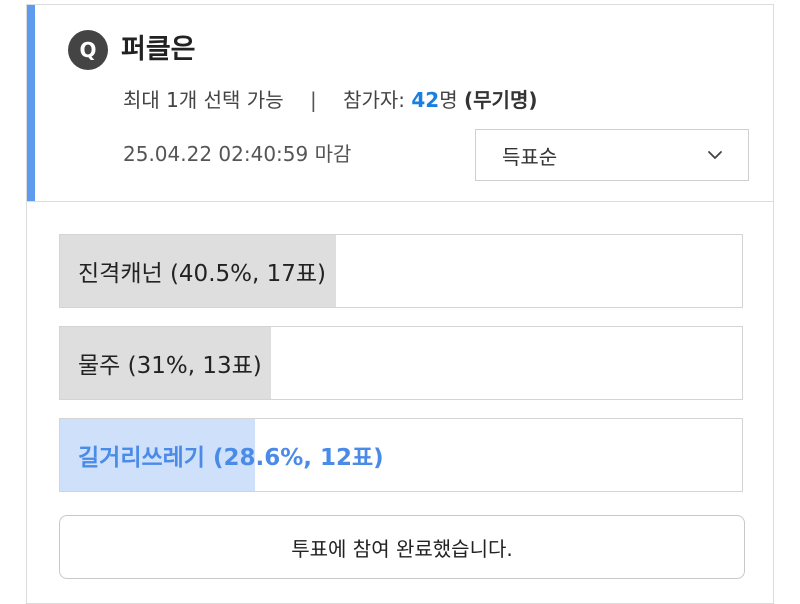 This screenshot has width=800, height=604. Describe the element at coordinates (402, 547) in the screenshot. I see `vote-complete-button: 투표에 참여 완료했습니다.` at that location.